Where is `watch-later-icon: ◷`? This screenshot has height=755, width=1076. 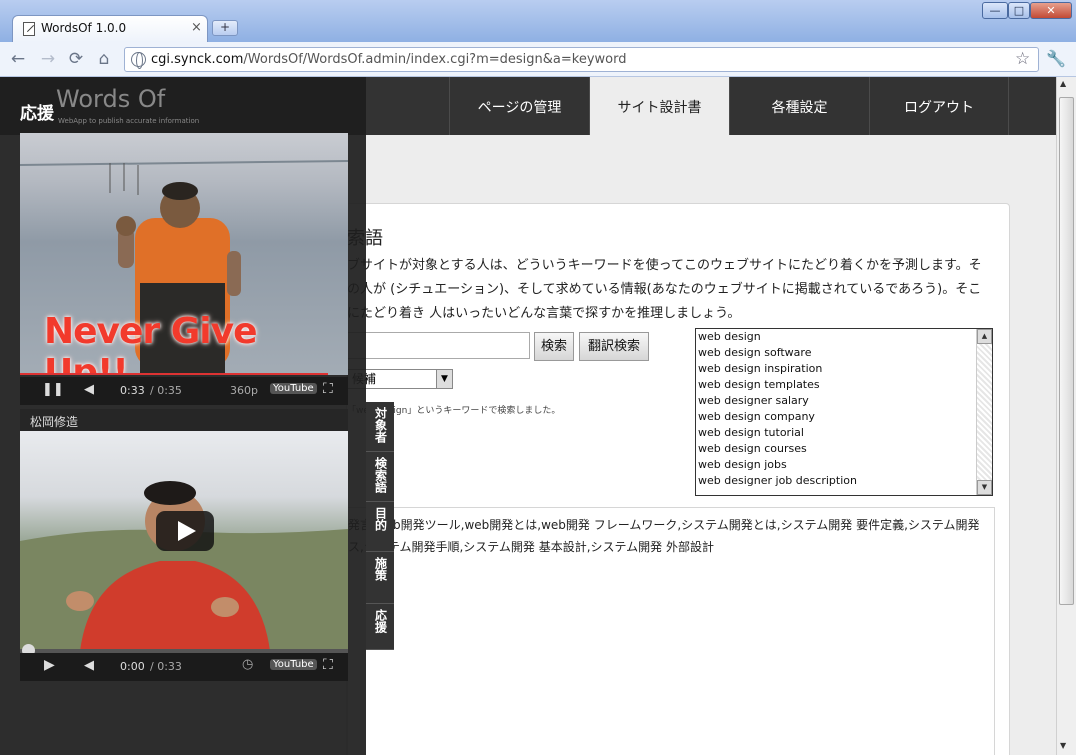
watch-later-icon: ◷ is located at coordinates (247, 664).